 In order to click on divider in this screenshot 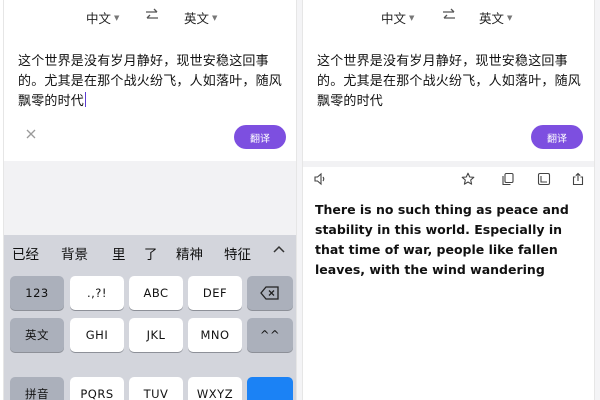, I will do `click(448, 164)`.